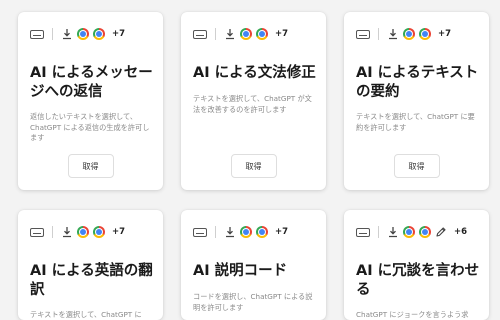  What do you see at coordinates (91, 280) in the screenshot?
I see `card-title: AI による英語の翻訳` at bounding box center [91, 280].